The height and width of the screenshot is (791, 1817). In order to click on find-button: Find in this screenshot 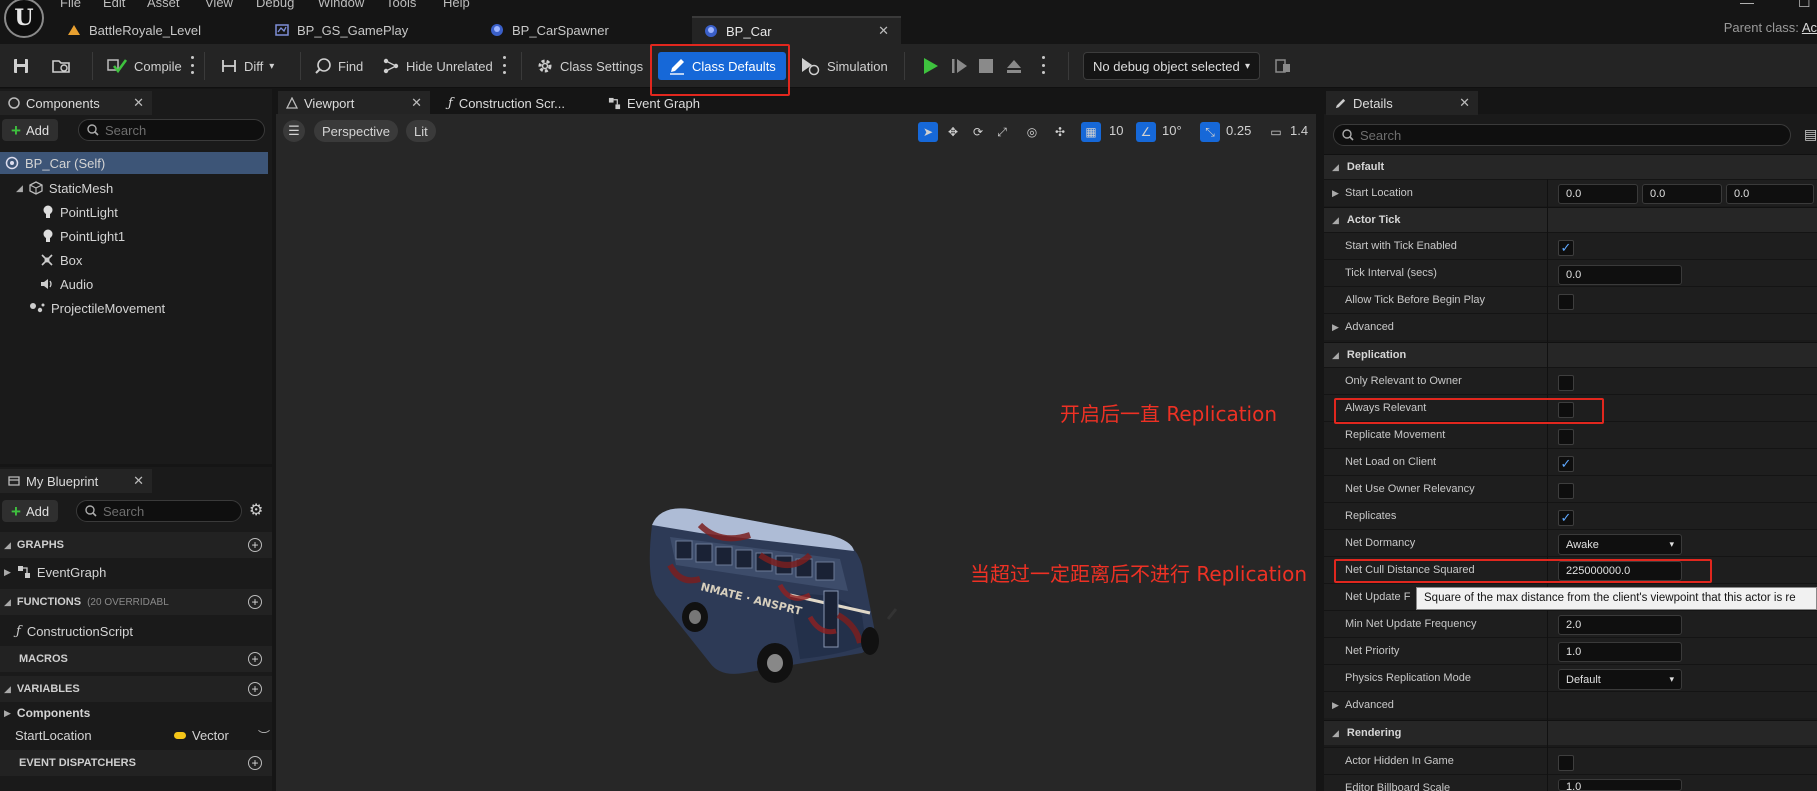, I will do `click(338, 66)`.